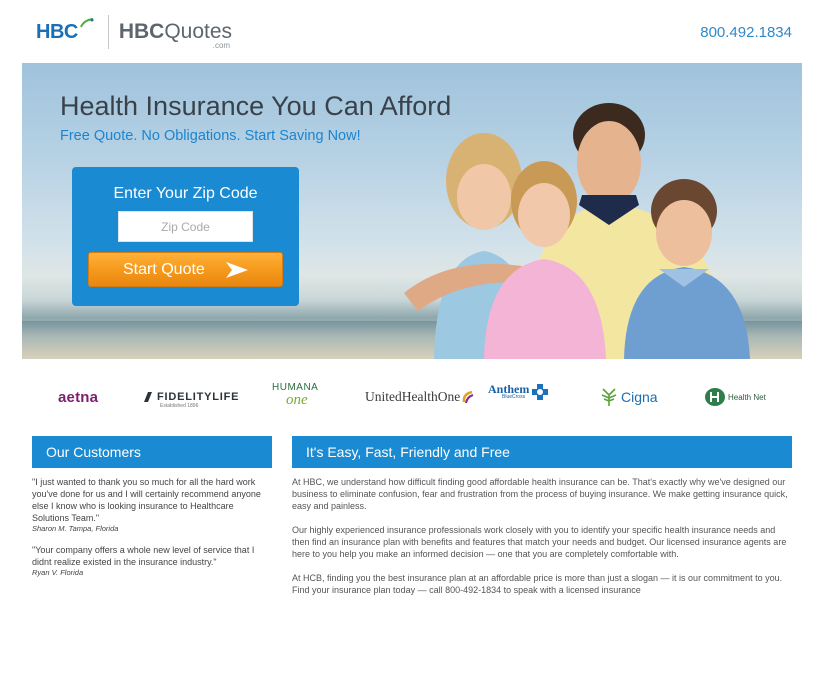 The height and width of the screenshot is (684, 828). What do you see at coordinates (746, 32) in the screenshot?
I see `phone-number-link: 800.492.1834` at bounding box center [746, 32].